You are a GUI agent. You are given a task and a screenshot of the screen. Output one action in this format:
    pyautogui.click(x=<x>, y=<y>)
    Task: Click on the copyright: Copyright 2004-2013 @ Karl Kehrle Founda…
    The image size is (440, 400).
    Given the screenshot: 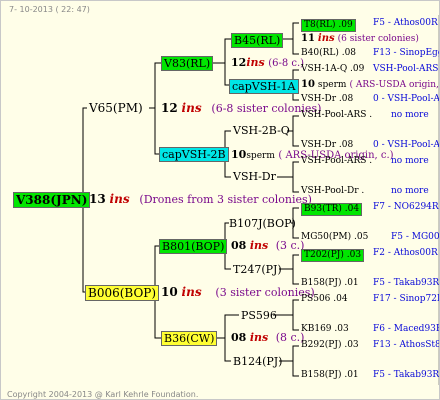 What is the action you would take?
    pyautogui.click(x=103, y=394)
    